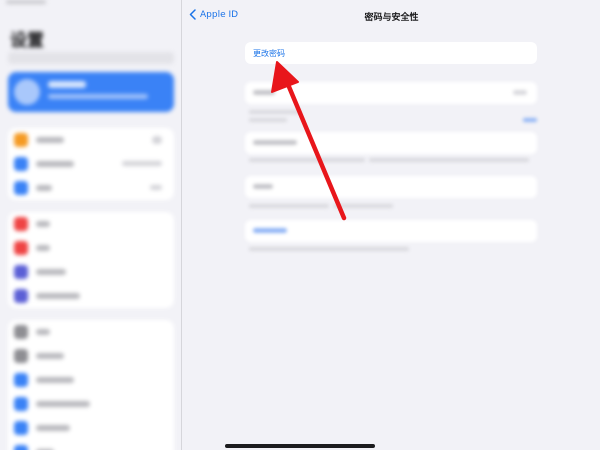 The height and width of the screenshot is (450, 600). I want to click on trusted-number-row, so click(391, 143).